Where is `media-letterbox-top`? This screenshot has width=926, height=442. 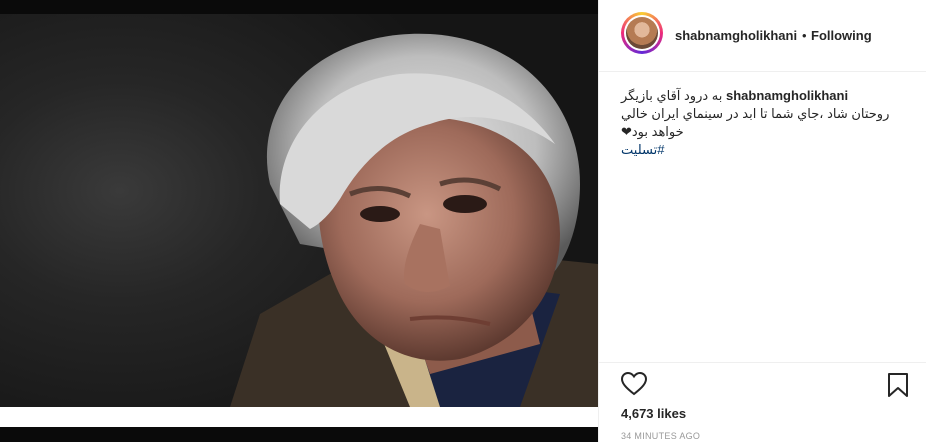 media-letterbox-top is located at coordinates (299, 7).